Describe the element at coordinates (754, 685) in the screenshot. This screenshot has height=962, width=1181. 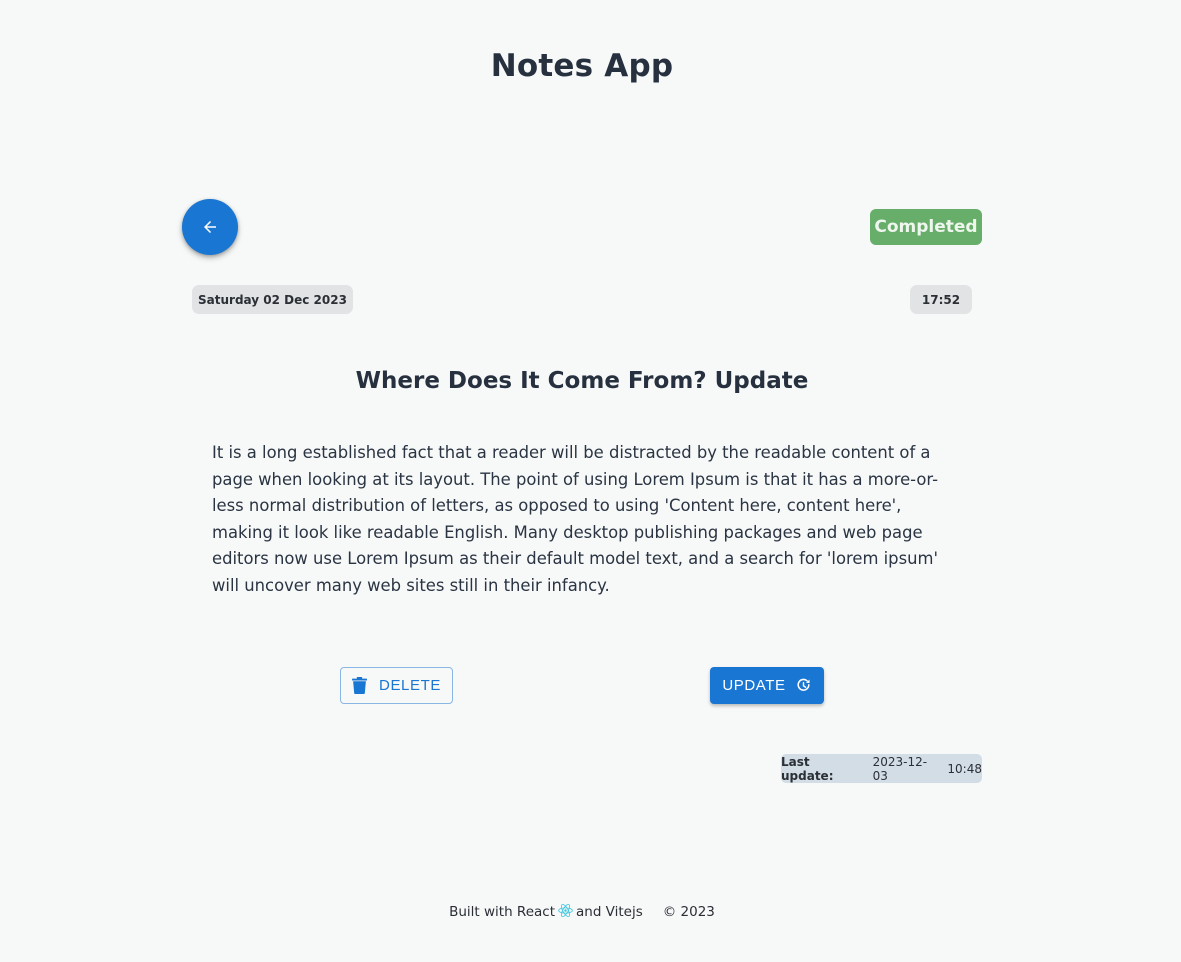
I see `update-label: UPDATE` at that location.